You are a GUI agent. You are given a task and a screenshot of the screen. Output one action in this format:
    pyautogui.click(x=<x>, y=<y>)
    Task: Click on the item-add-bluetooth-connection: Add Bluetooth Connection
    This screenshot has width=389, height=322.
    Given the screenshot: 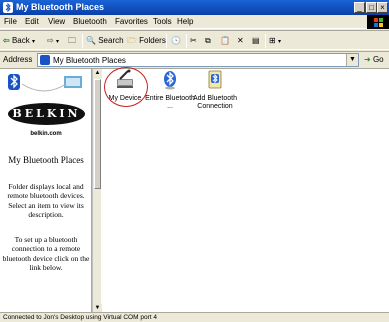 What is the action you would take?
    pyautogui.click(x=215, y=90)
    